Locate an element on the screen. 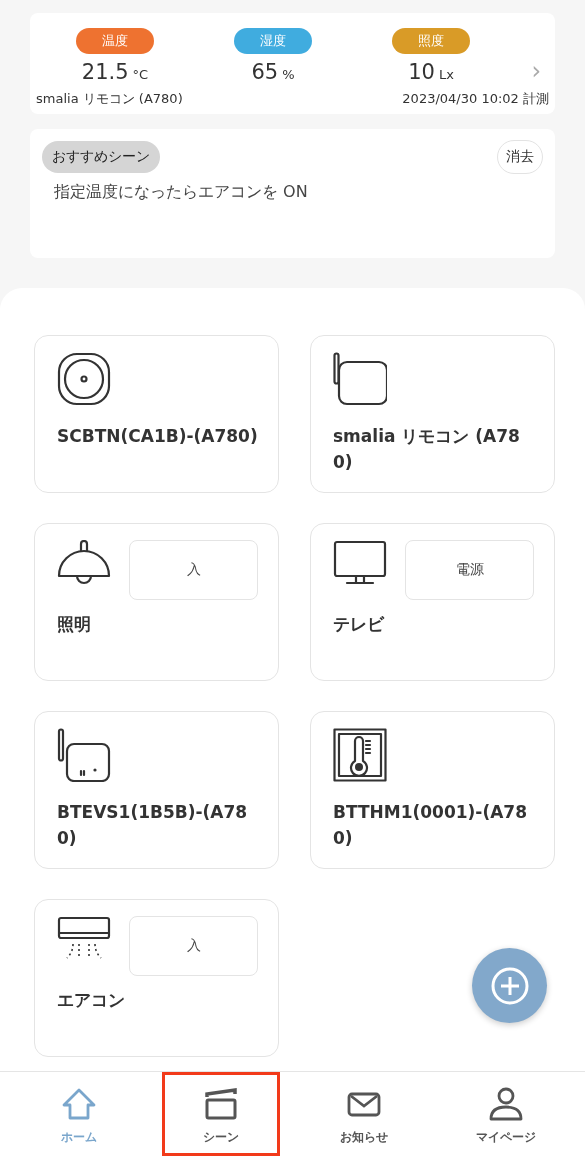 This screenshot has width=585, height=1156. sensor-badge: 照度 is located at coordinates (431, 41).